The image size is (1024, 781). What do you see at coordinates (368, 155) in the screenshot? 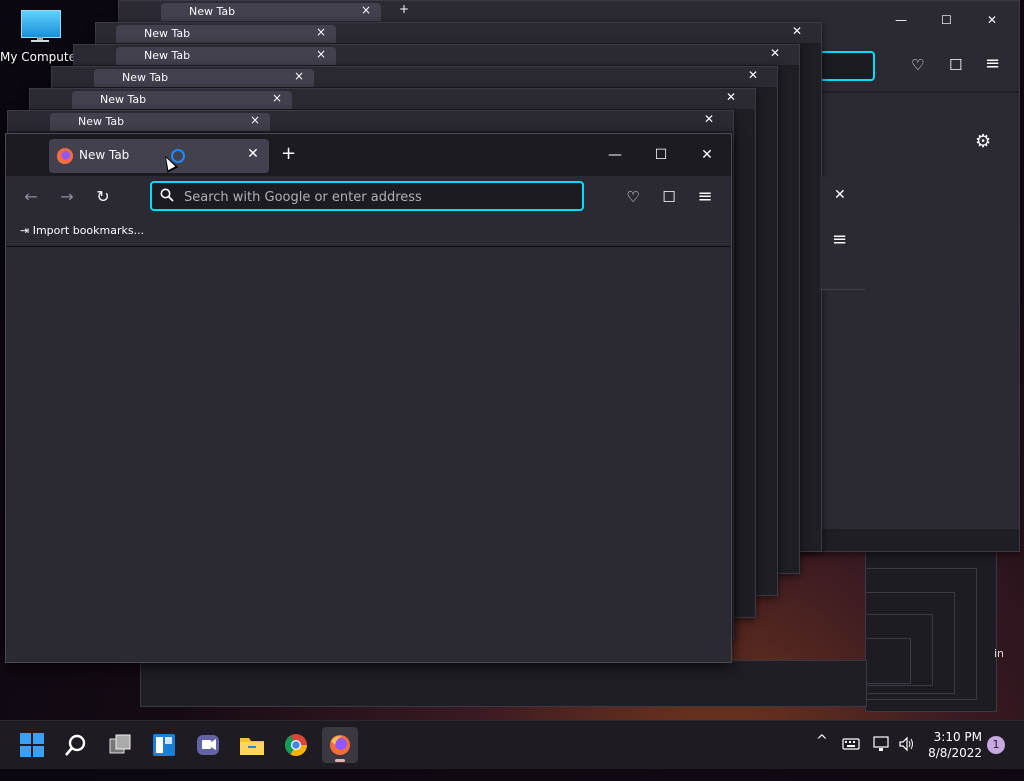
I see `title-bar: New Tab ✕ + — ☐ ✕` at bounding box center [368, 155].